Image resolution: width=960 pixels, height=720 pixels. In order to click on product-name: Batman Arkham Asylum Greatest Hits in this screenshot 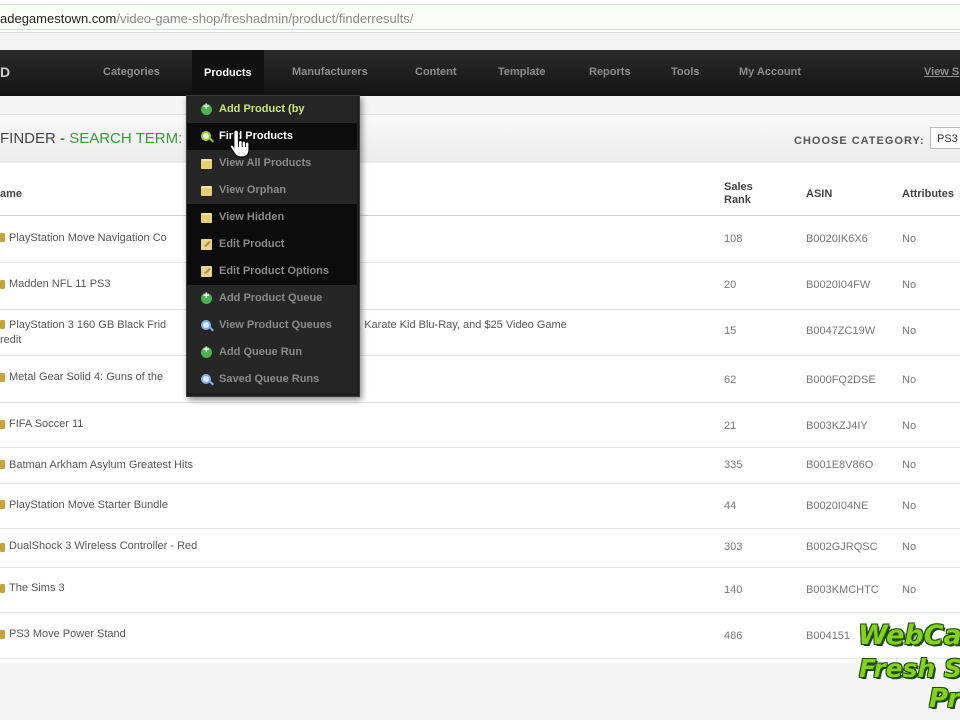, I will do `click(354, 465)`.